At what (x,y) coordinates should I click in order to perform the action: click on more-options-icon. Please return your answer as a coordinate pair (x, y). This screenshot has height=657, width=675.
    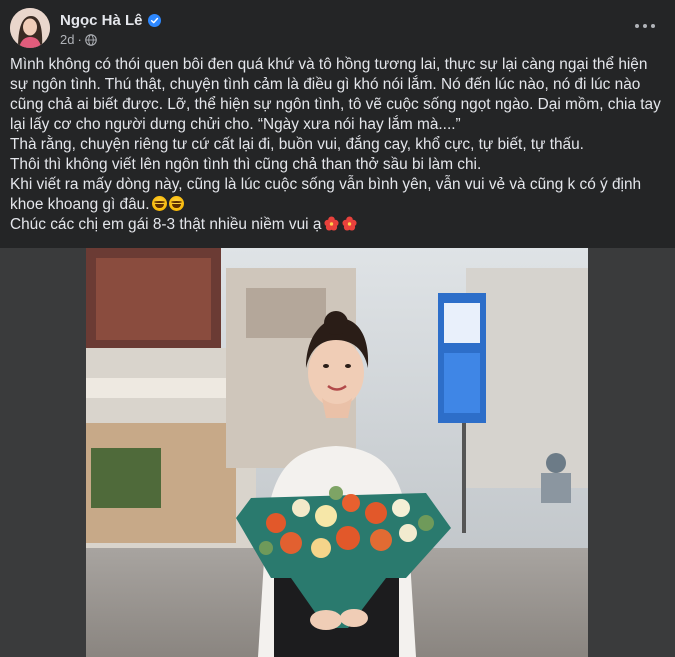
    Looking at the image, I should click on (645, 26).